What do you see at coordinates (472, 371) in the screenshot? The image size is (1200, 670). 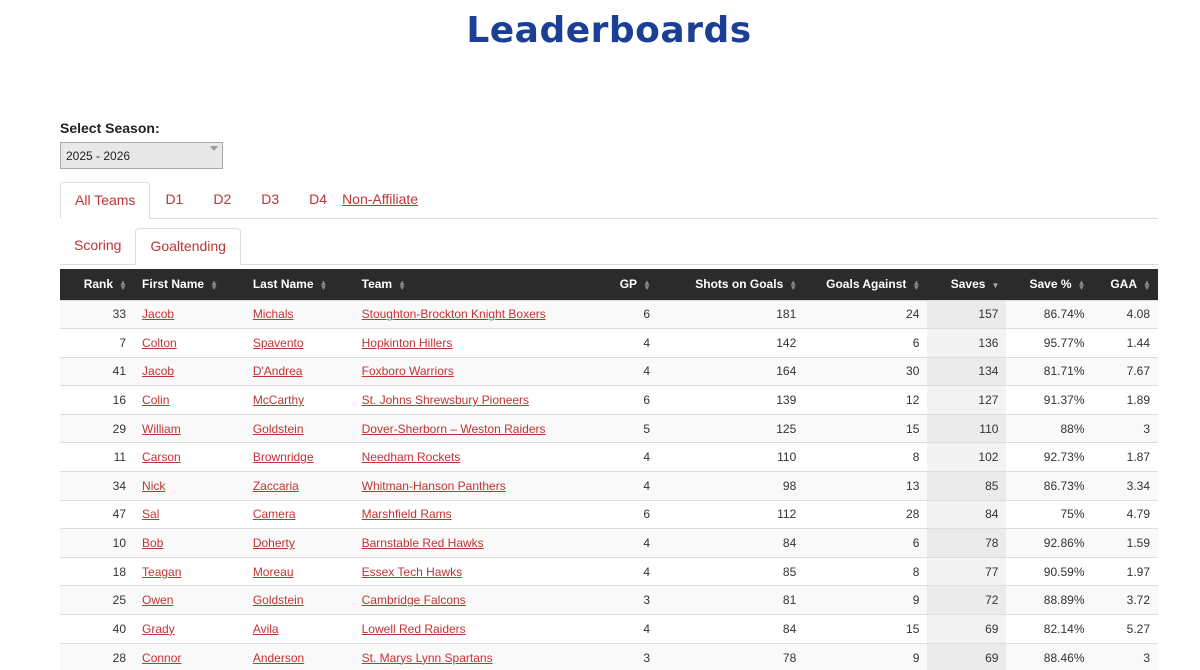 I see `cell-team: Foxboro Warriors` at bounding box center [472, 371].